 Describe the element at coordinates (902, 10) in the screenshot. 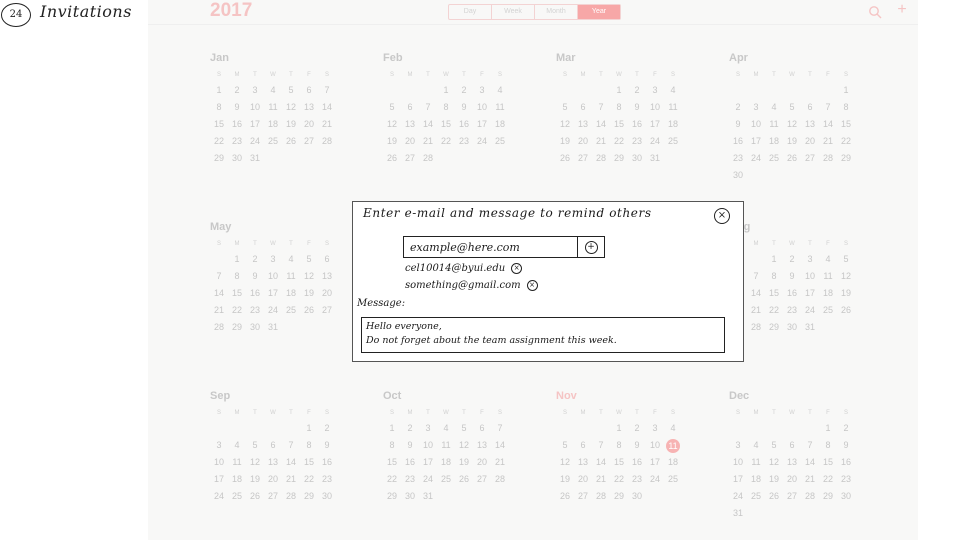

I see `add-event-icon: +` at that location.